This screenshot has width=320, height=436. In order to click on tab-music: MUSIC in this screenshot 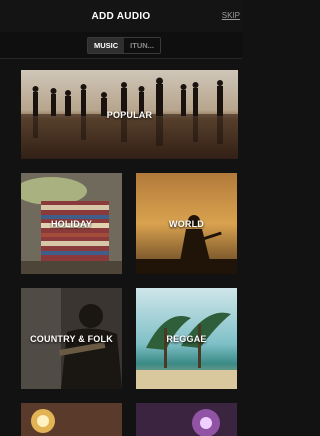, I will do `click(106, 45)`.